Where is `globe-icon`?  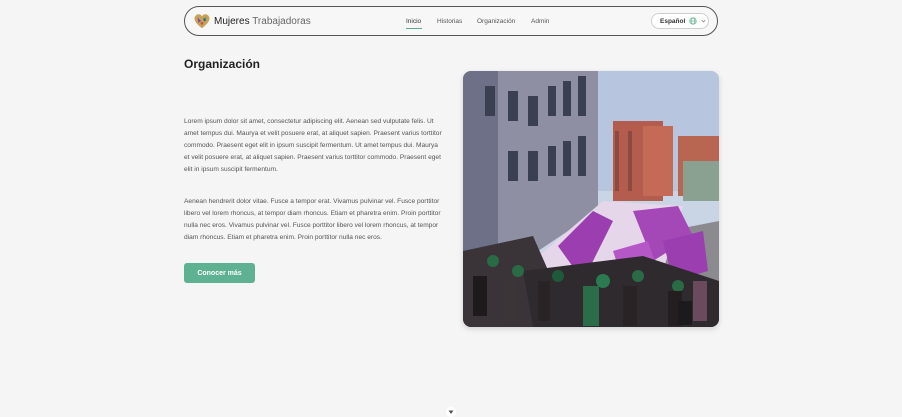 globe-icon is located at coordinates (693, 21).